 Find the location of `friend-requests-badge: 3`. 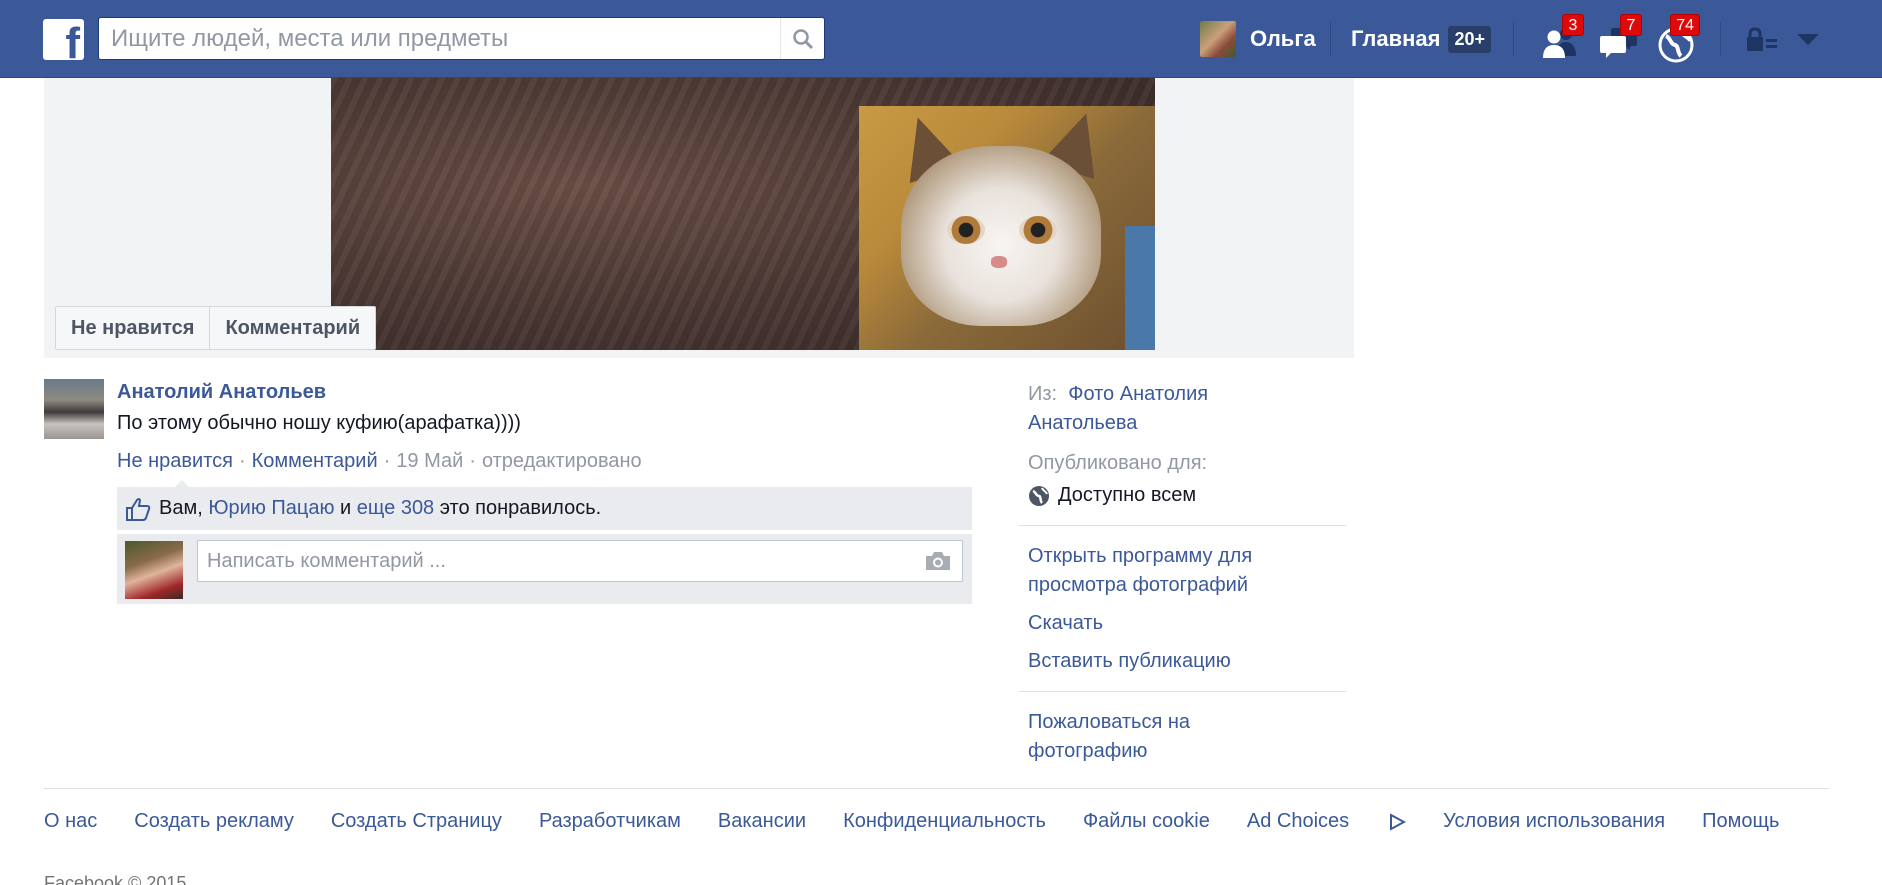

friend-requests-badge: 3 is located at coordinates (1573, 25).